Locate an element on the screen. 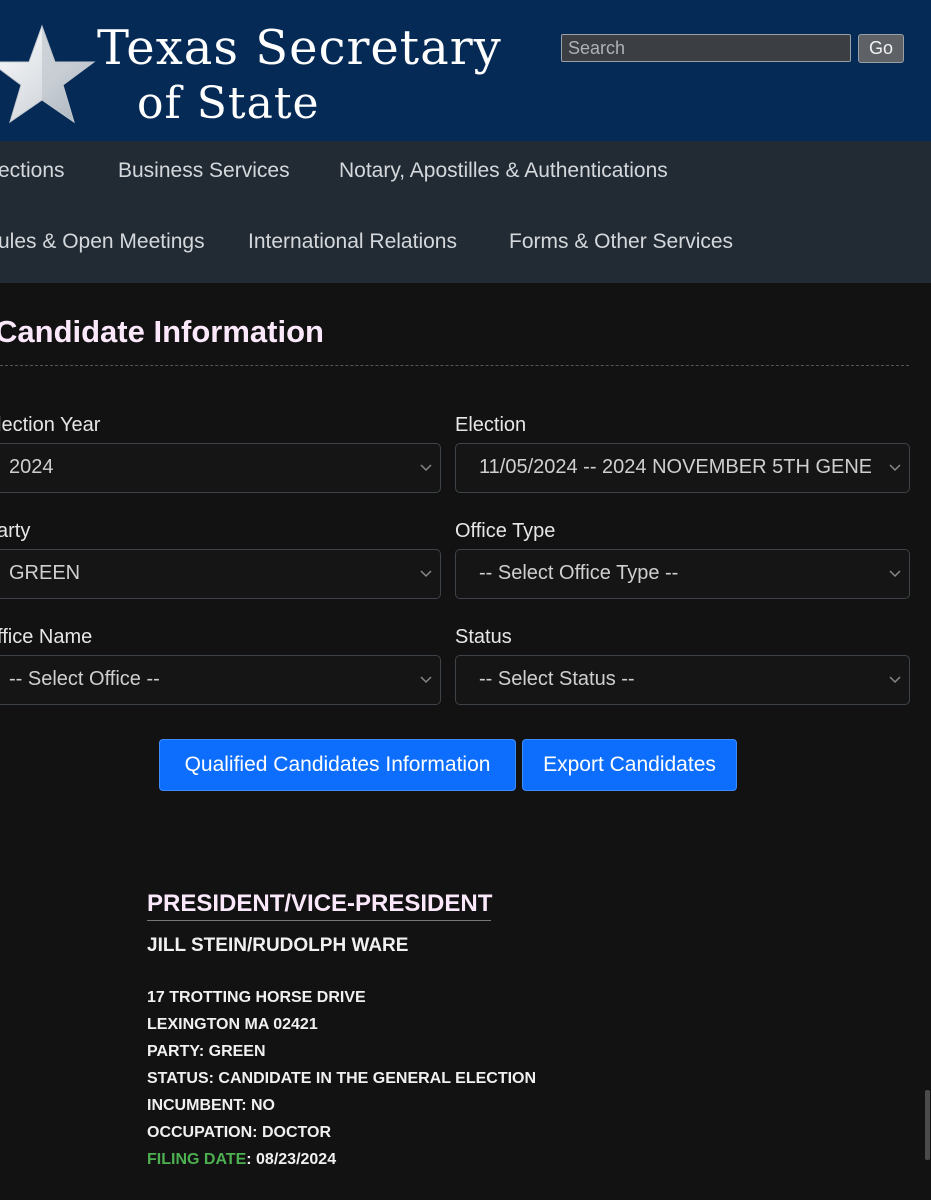 Image resolution: width=931 pixels, height=1200 pixels. search-go-button: Go is located at coordinates (881, 48).